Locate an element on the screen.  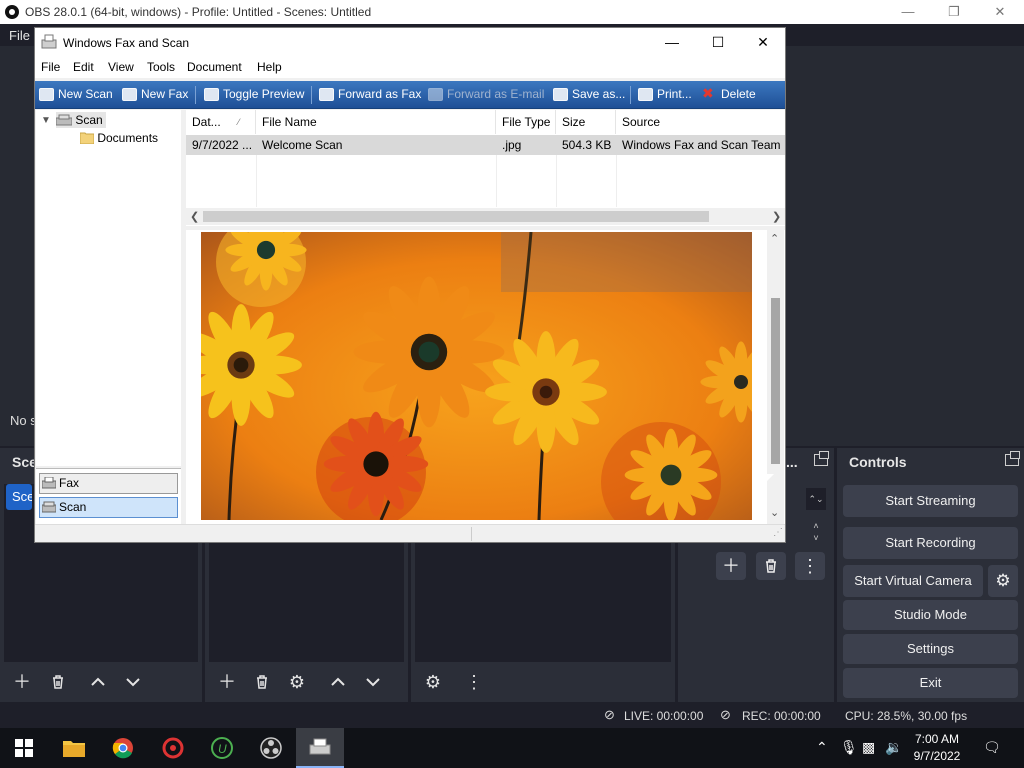
obs-close-button: ✕ is located at coordinates (1000, 12).